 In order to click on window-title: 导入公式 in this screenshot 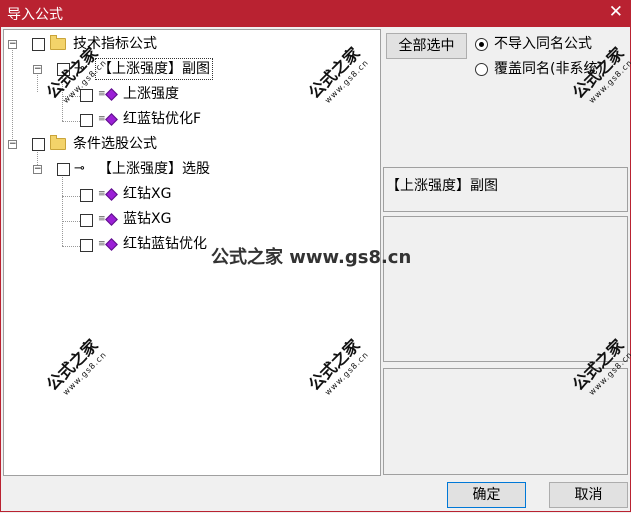, I will do `click(35, 15)`.